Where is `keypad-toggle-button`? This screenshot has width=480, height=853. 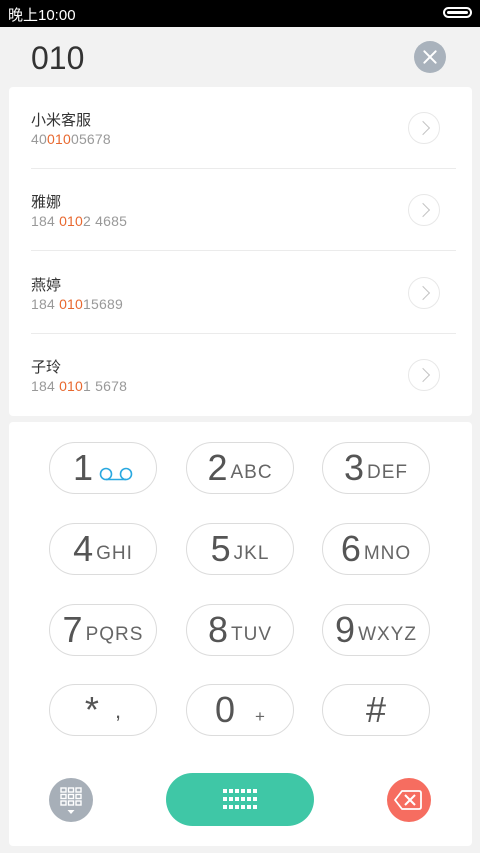
keypad-toggle-button is located at coordinates (71, 800).